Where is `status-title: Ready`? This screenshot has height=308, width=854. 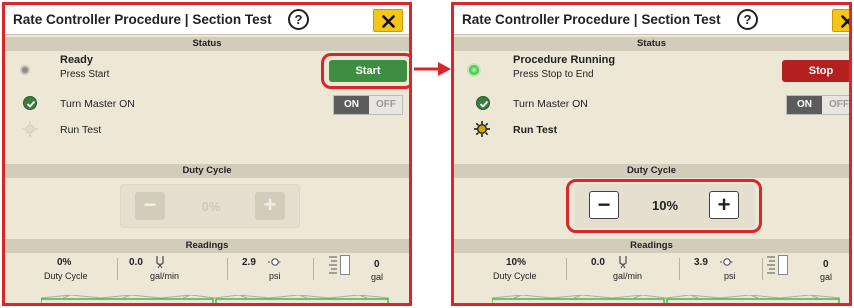
status-title: Ready is located at coordinates (77, 60).